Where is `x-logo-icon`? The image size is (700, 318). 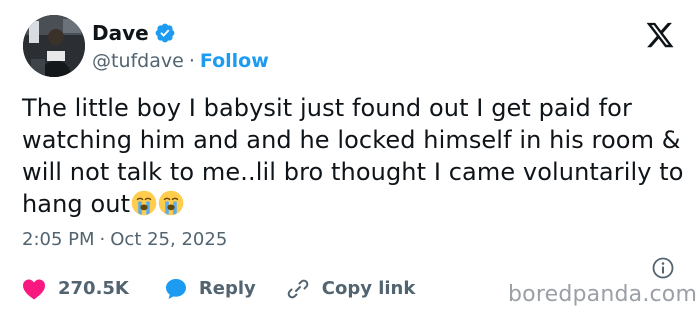 x-logo-icon is located at coordinates (660, 35).